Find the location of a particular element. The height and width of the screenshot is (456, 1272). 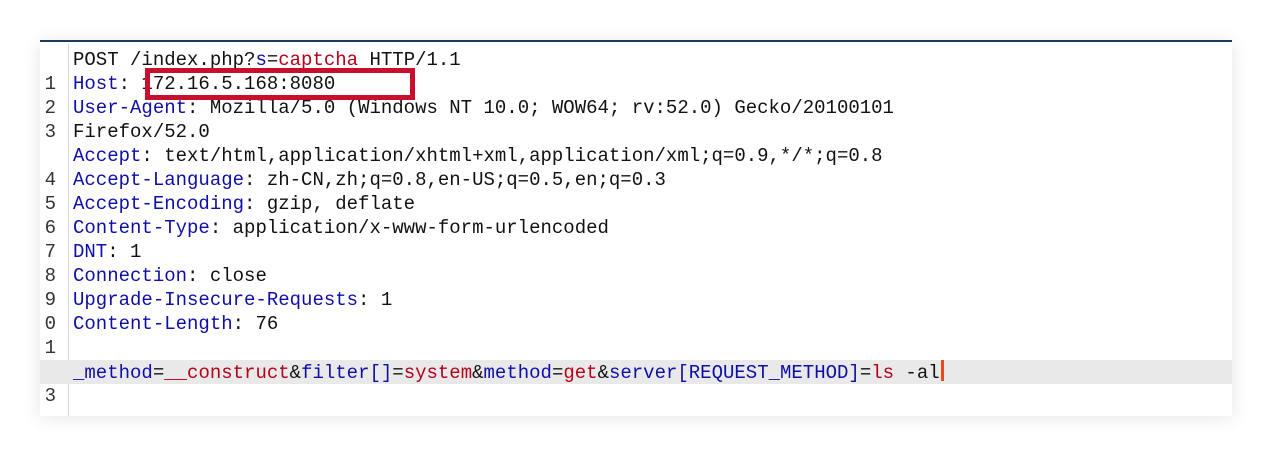

blank-line: .2 is located at coordinates (636, 359).